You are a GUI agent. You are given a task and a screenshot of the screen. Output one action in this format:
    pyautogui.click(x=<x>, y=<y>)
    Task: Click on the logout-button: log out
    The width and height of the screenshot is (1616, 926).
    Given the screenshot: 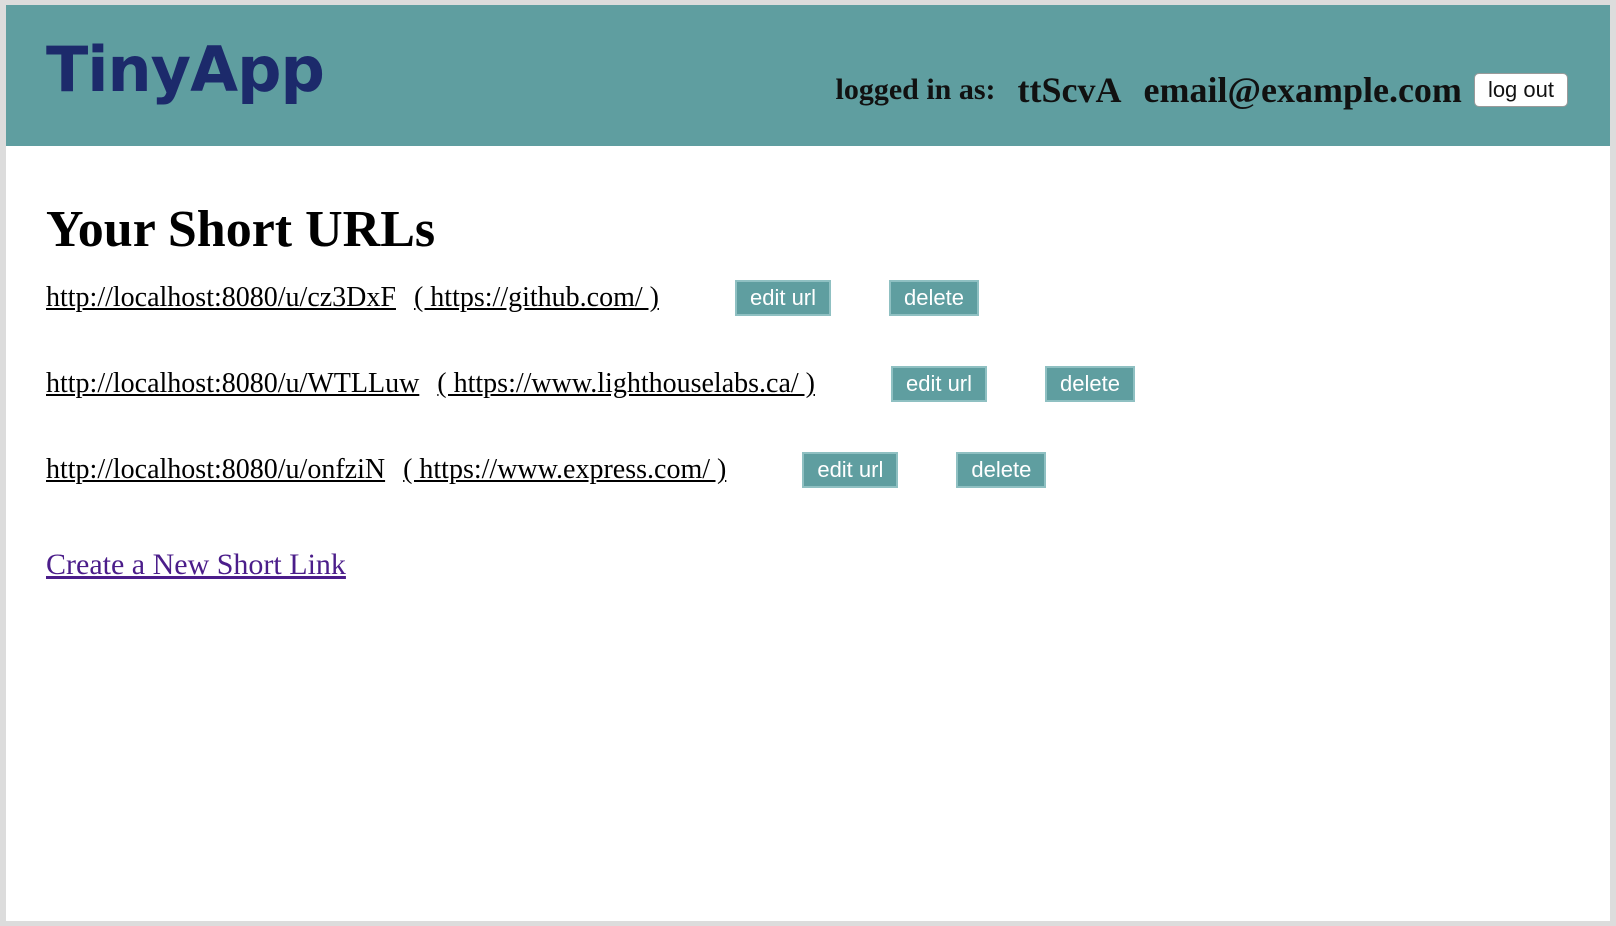 What is the action you would take?
    pyautogui.click(x=1520, y=90)
    